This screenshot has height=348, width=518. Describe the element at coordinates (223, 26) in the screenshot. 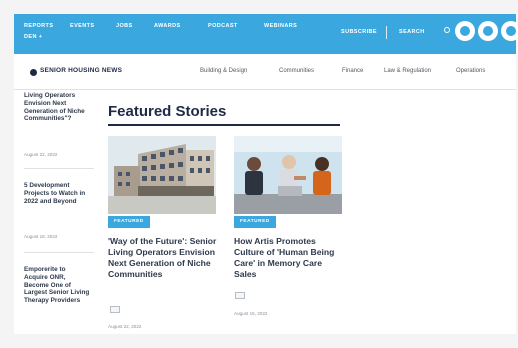

I see `nav-link-podcast: PODCAST` at that location.